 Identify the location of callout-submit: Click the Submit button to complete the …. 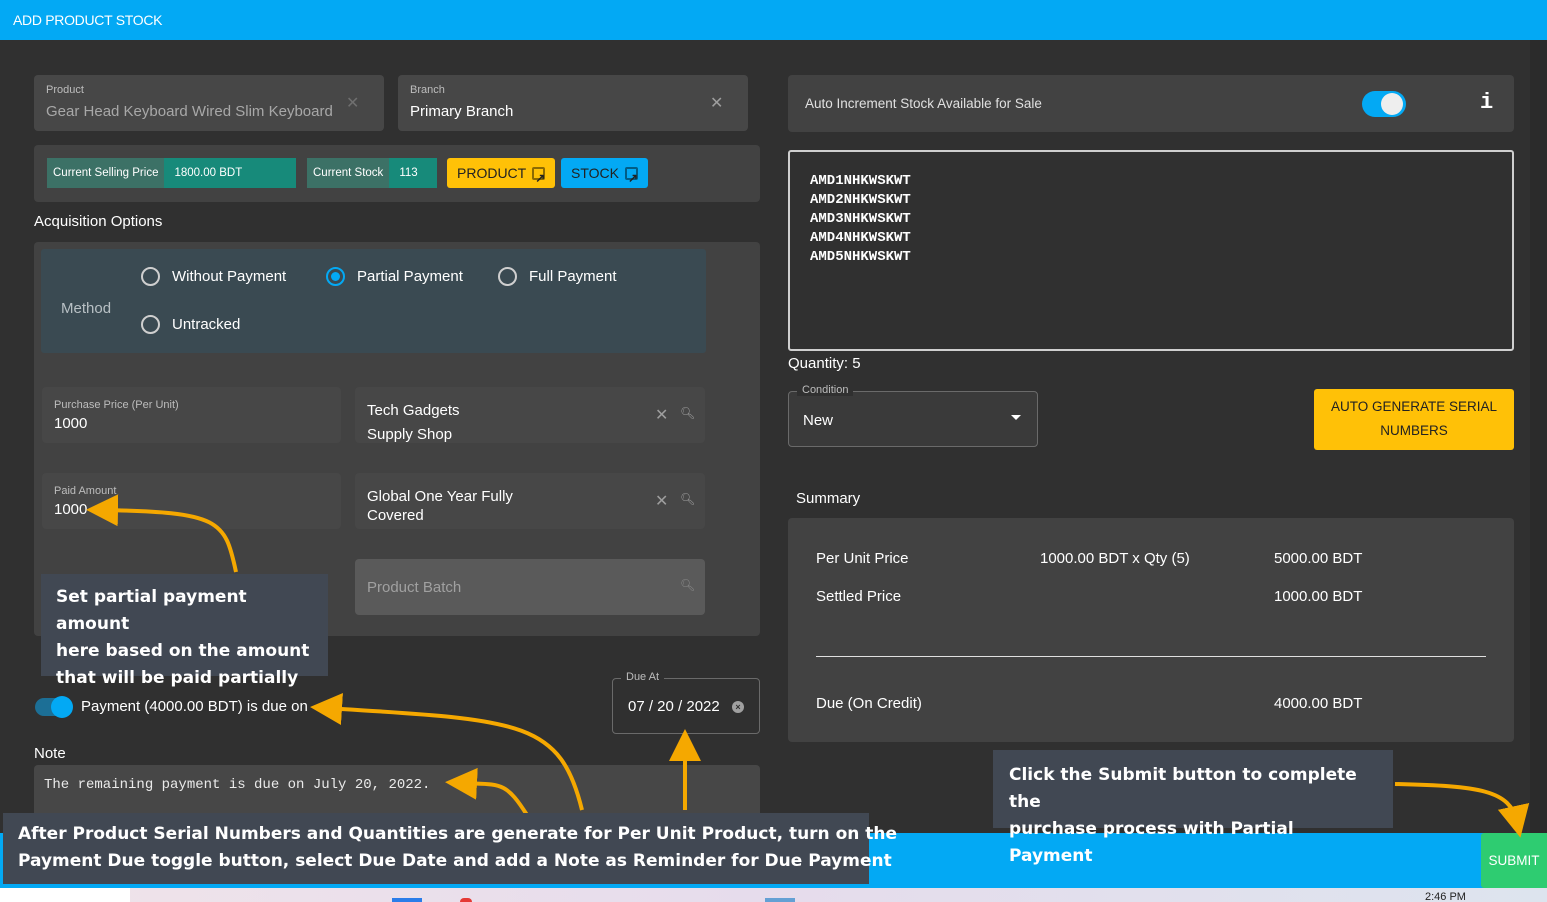
(1193, 808).